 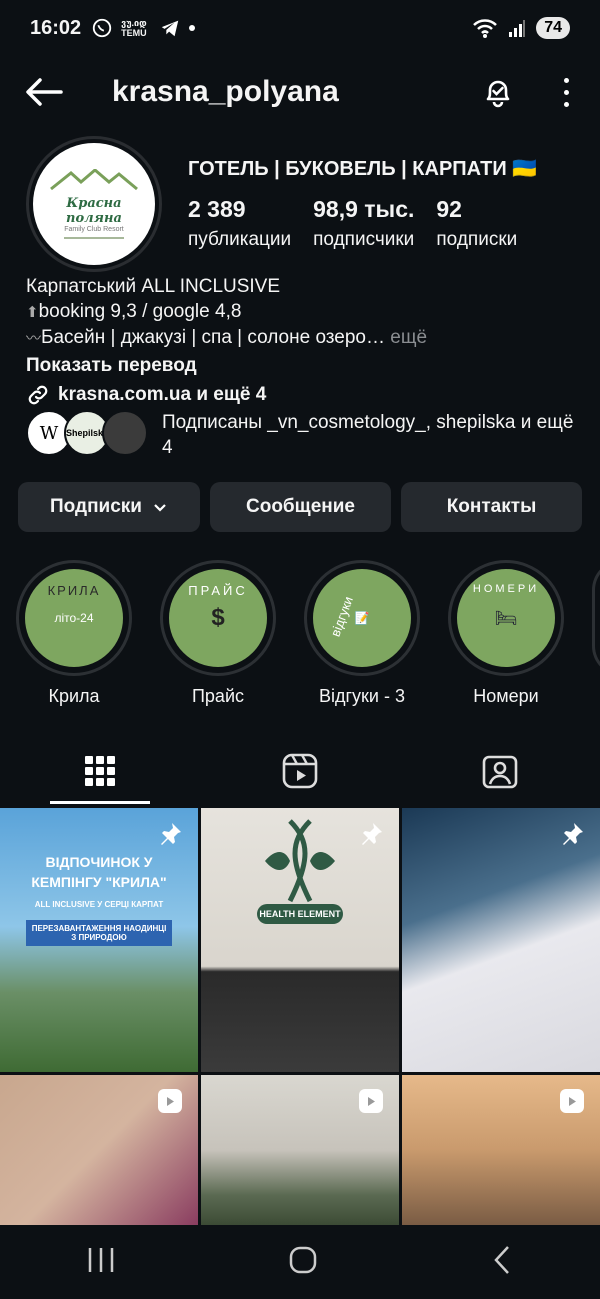 I want to click on stat-number: 98,9 тыс., so click(x=364, y=209).